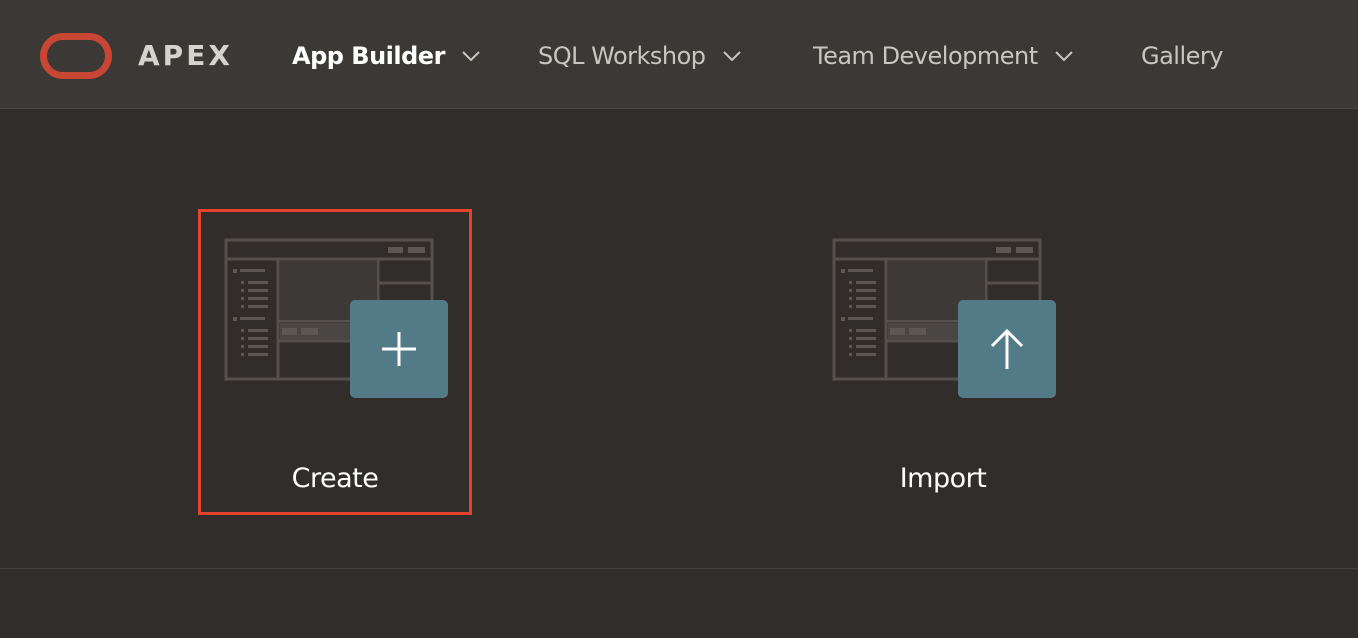  Describe the element at coordinates (335, 478) in the screenshot. I see `create-card-label: Create` at that location.